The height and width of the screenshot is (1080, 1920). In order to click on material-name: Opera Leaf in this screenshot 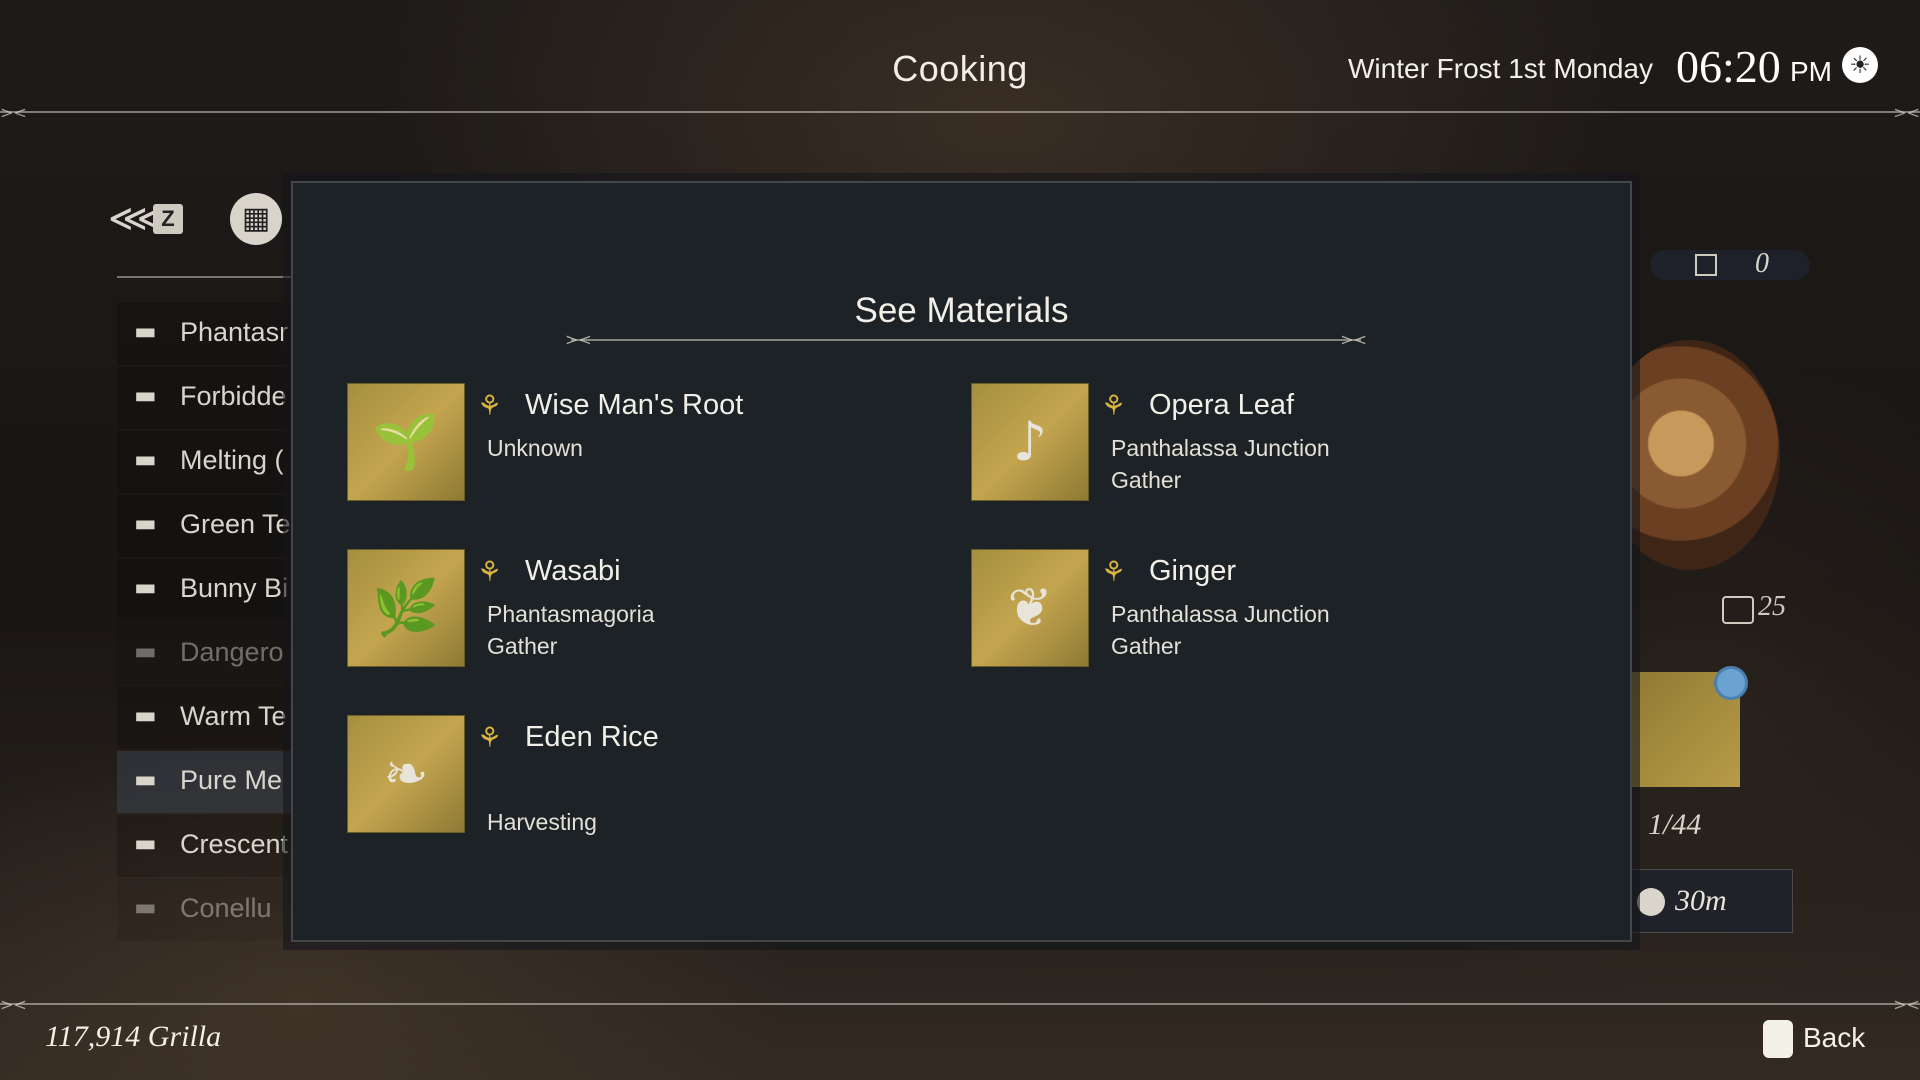, I will do `click(1222, 405)`.